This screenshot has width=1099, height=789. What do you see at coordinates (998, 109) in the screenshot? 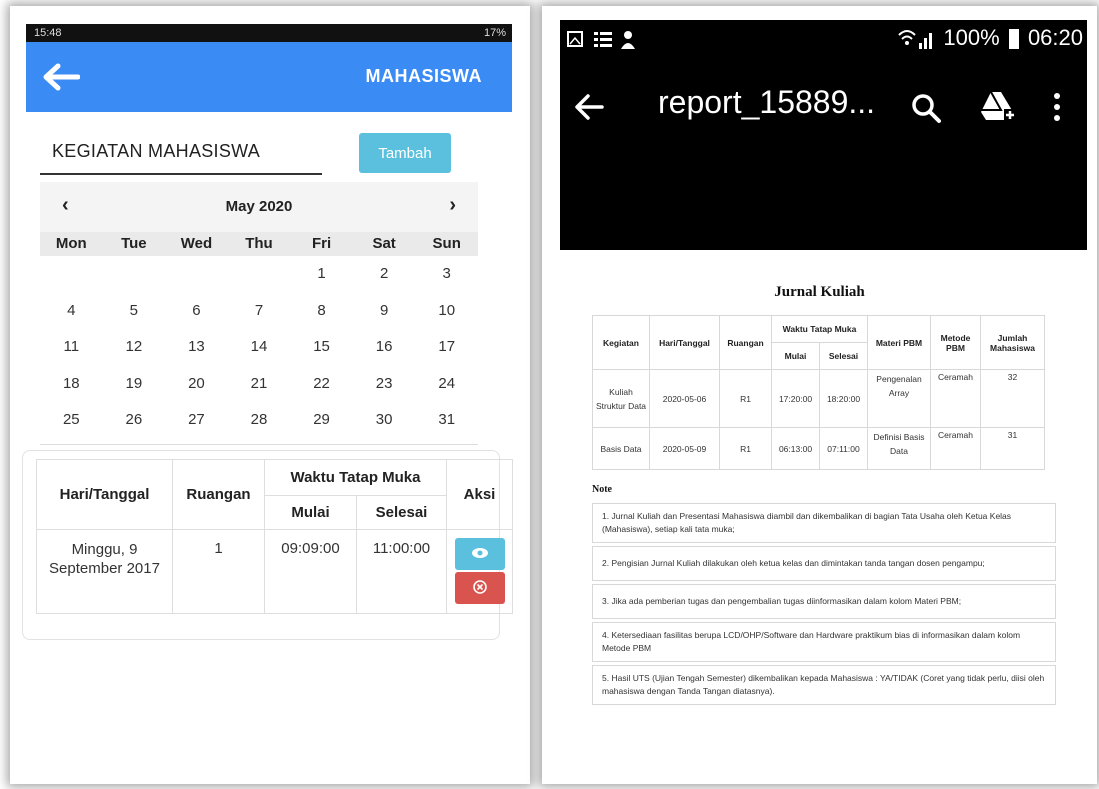
I see `add-to-drive-icon` at bounding box center [998, 109].